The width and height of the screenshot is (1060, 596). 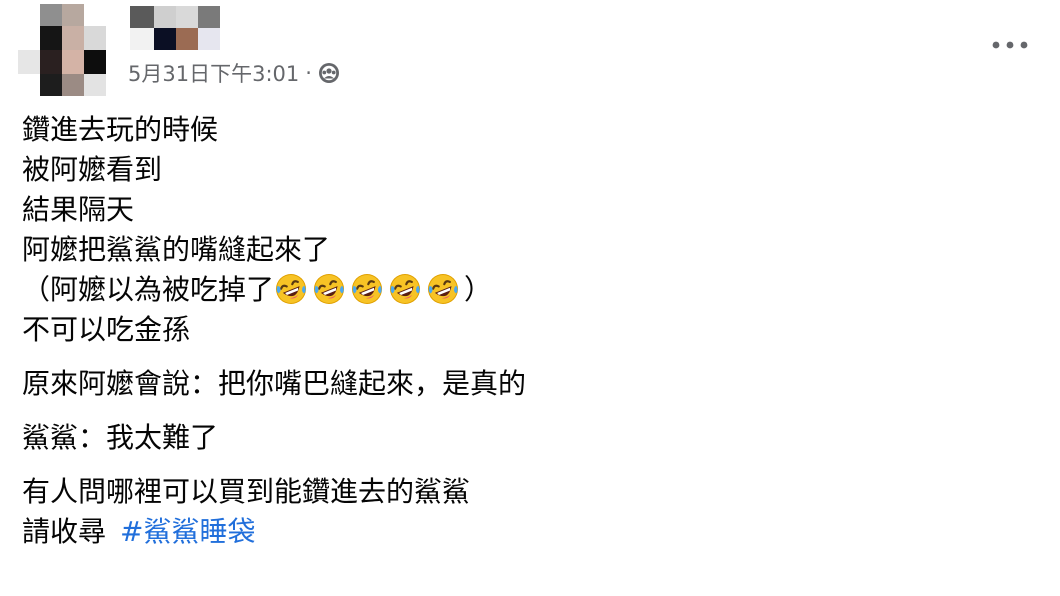 I want to click on more-options-icon, so click(x=1010, y=45).